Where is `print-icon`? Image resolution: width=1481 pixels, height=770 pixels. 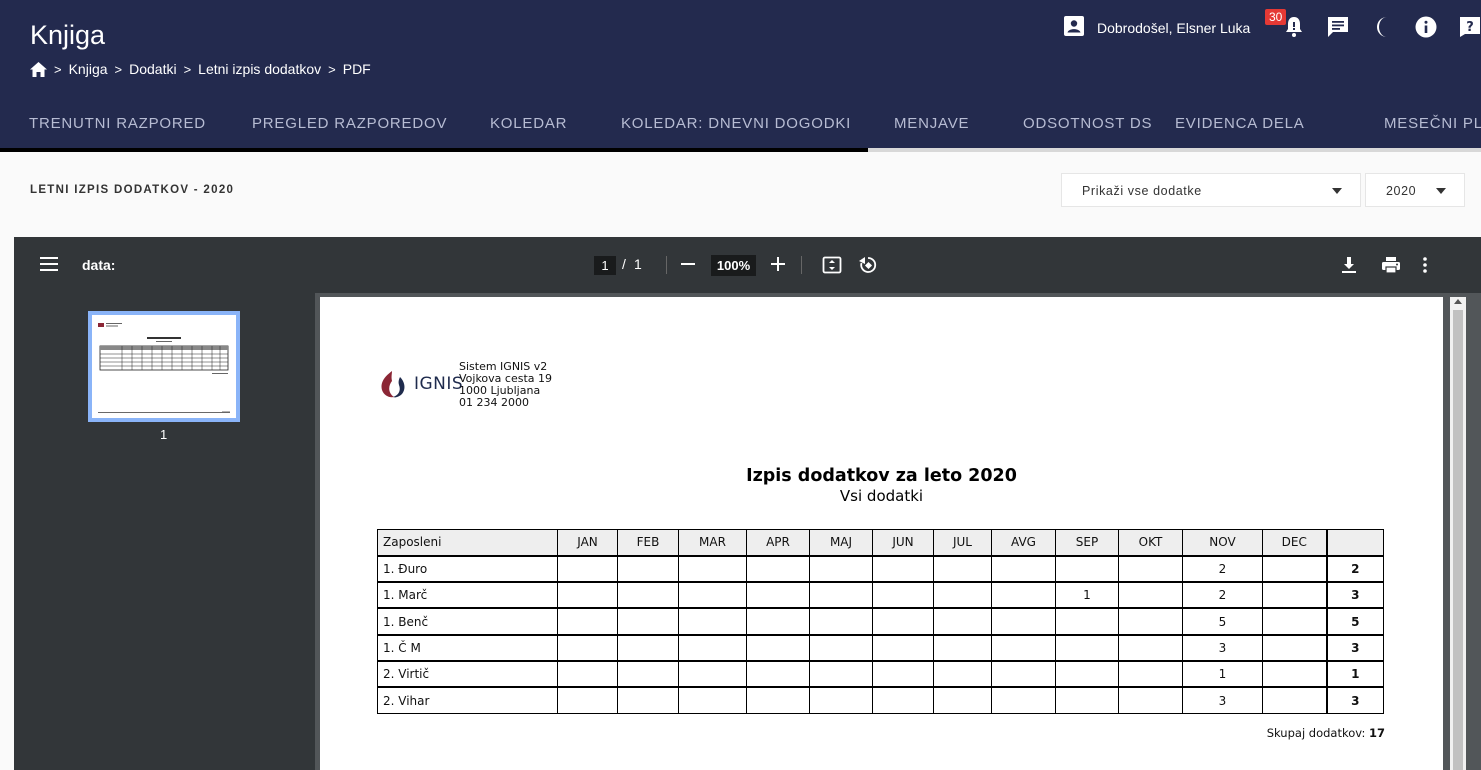 print-icon is located at coordinates (1391, 267).